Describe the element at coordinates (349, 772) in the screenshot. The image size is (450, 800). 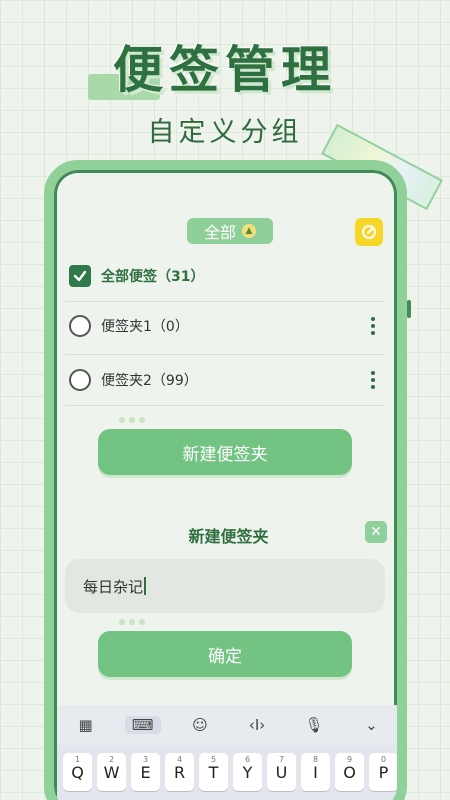
I see `key: 9O` at that location.